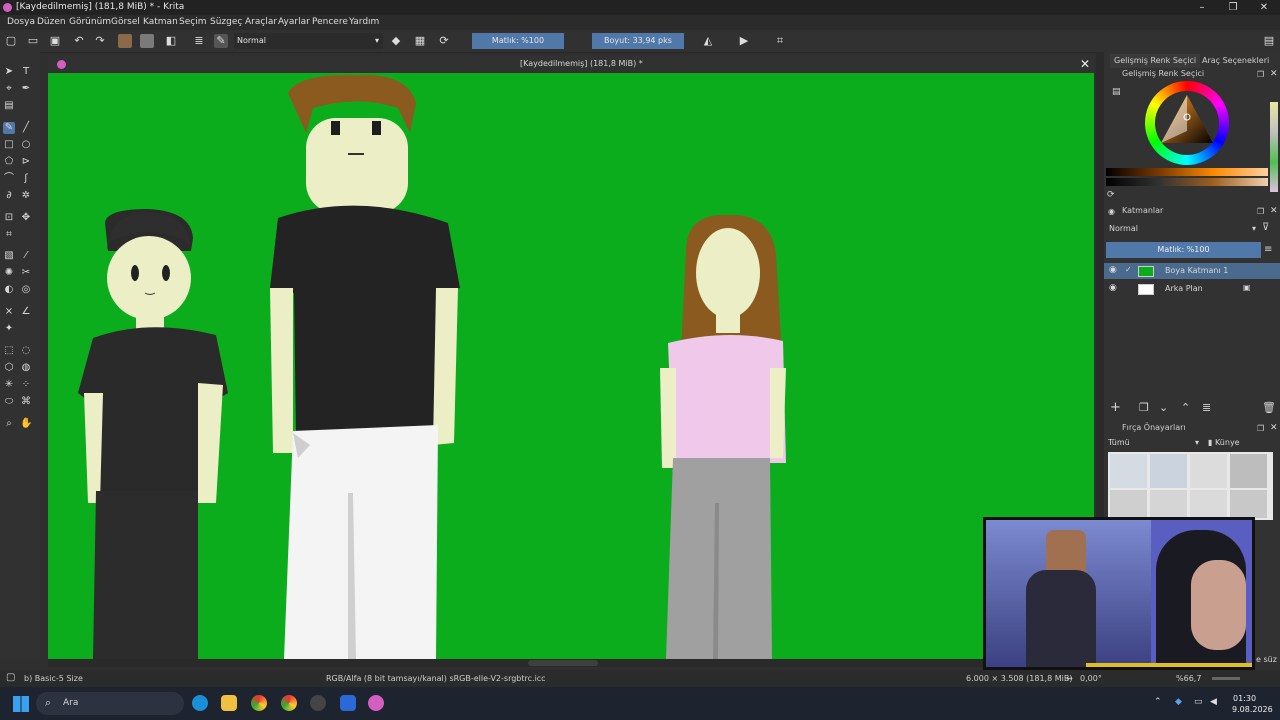 Image resolution: width=1280 pixels, height=720 pixels. Describe the element at coordinates (229, 703) in the screenshot. I see `file-explorer-icon` at that location.